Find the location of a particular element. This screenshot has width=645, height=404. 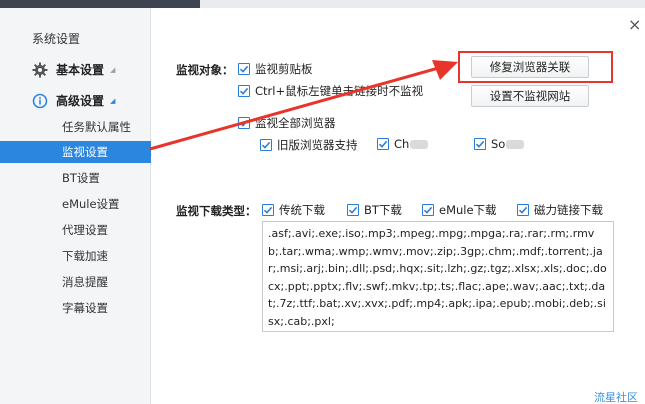

info-icon is located at coordinates (40, 101).